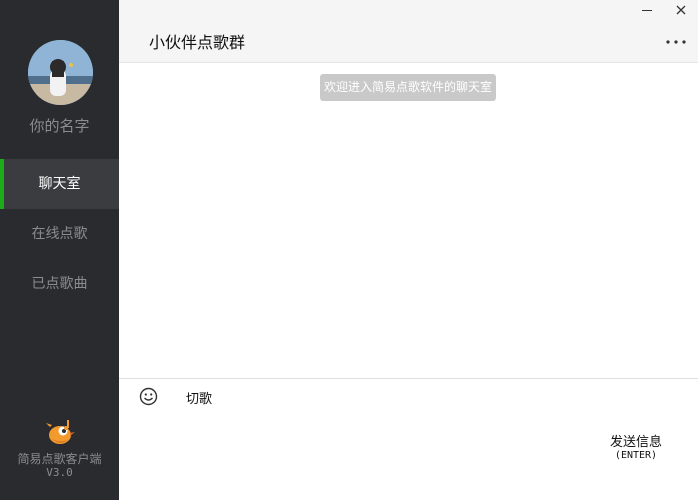 The width and height of the screenshot is (698, 500). What do you see at coordinates (647, 13) in the screenshot?
I see `minimize-icon` at bounding box center [647, 13].